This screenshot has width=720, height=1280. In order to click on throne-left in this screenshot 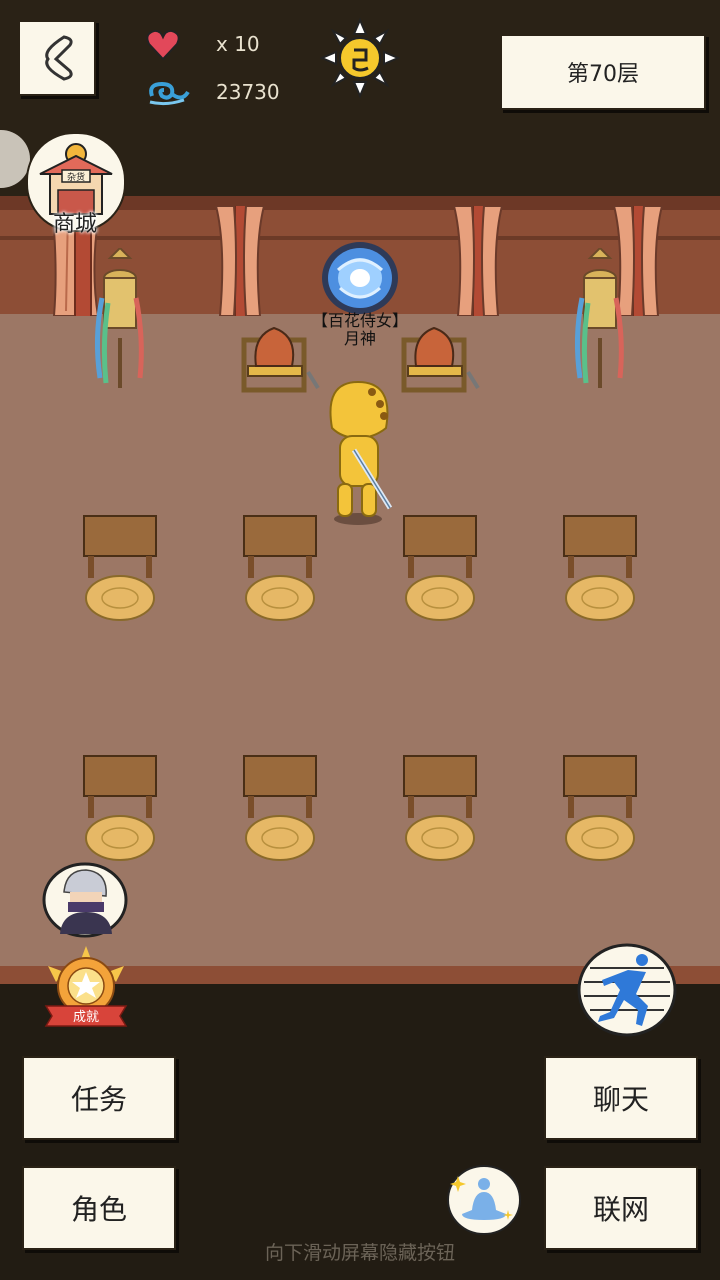, I will do `click(280, 359)`.